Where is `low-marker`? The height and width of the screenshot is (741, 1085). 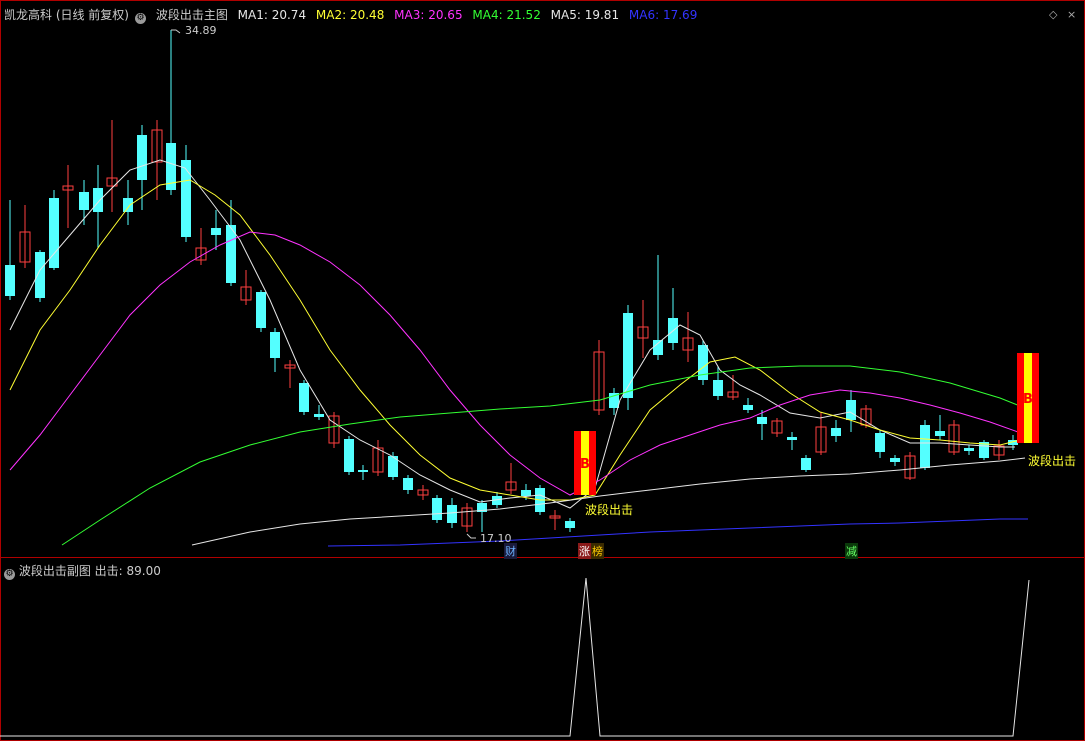 low-marker is located at coordinates (471, 536).